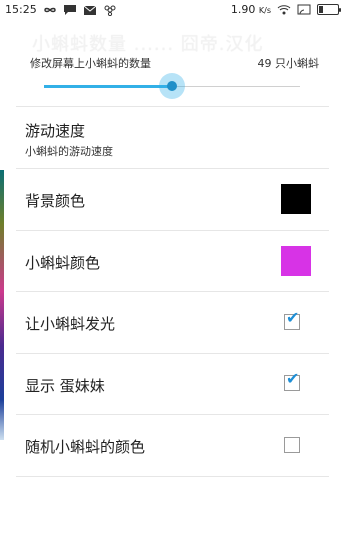 The height and width of the screenshot is (549, 345). I want to click on setting-speed-title: 游动速度, so click(55, 130).